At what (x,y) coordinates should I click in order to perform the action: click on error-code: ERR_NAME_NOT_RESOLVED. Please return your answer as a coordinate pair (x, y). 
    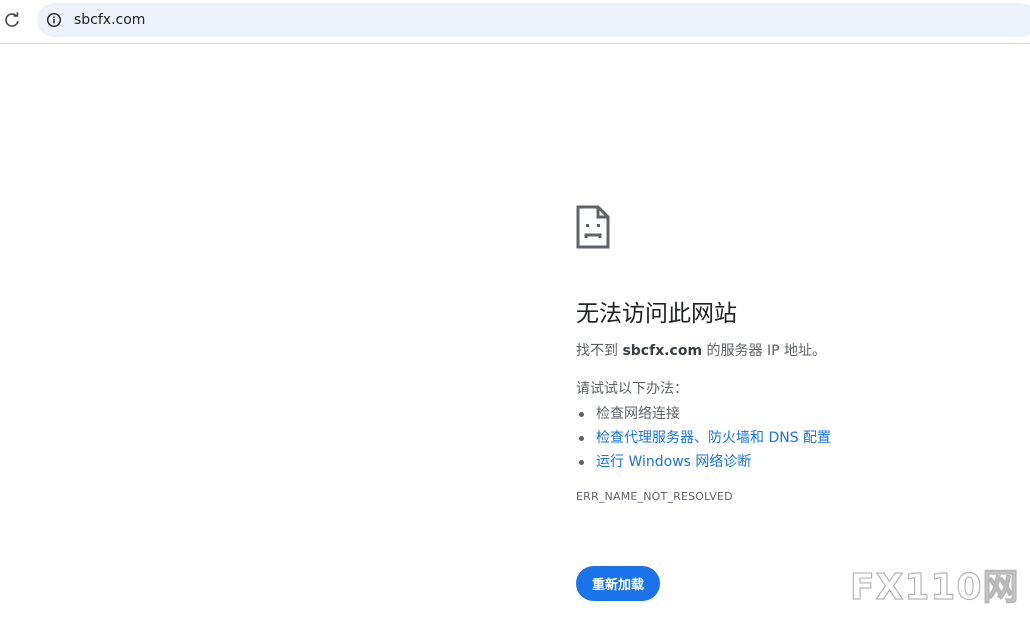
    Looking at the image, I should click on (654, 496).